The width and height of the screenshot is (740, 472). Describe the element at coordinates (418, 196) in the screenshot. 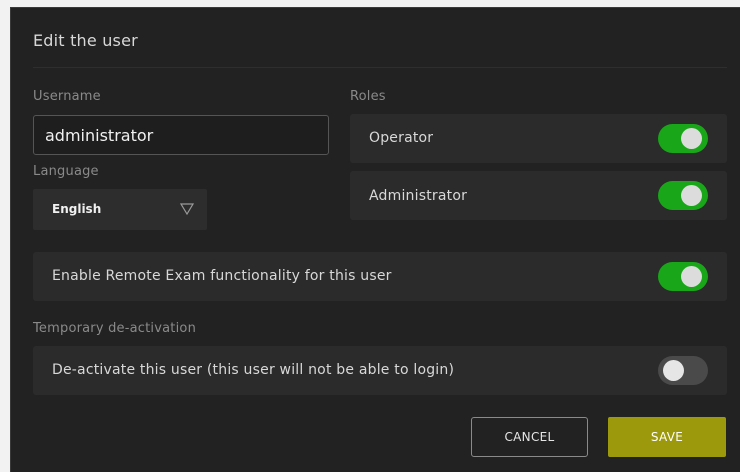

I see `role-administrator-label: Administrator` at that location.